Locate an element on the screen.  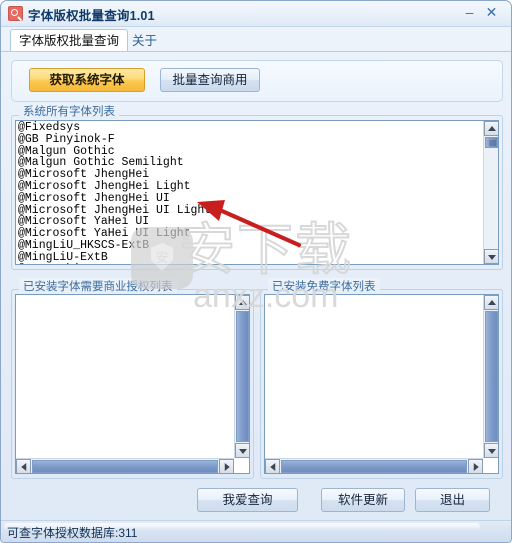
list-item: @MingLiU-ExtB is located at coordinates (114, 257).